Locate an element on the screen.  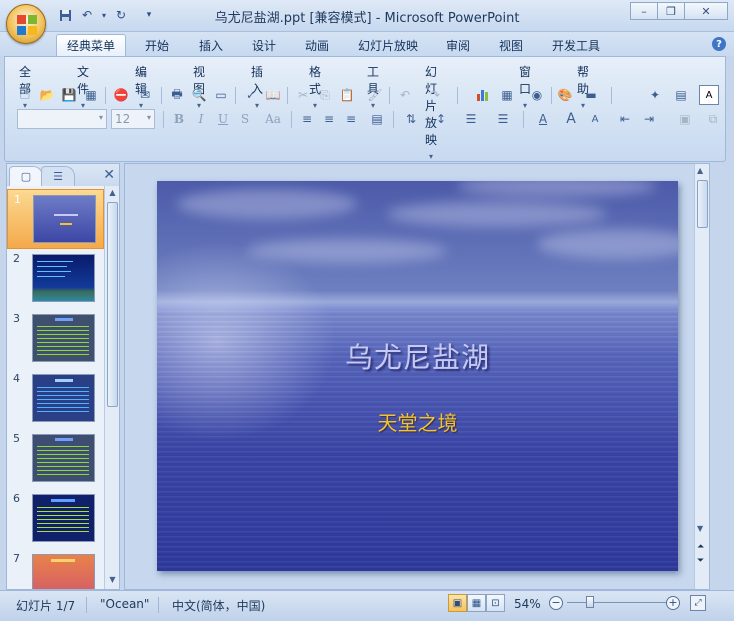
change-case-button: Aa is located at coordinates (273, 119).